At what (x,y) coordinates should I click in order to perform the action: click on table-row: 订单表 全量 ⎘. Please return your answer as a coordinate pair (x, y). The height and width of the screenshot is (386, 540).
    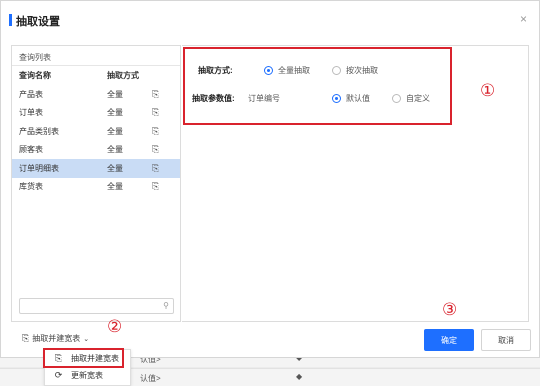
    Looking at the image, I should click on (96, 113).